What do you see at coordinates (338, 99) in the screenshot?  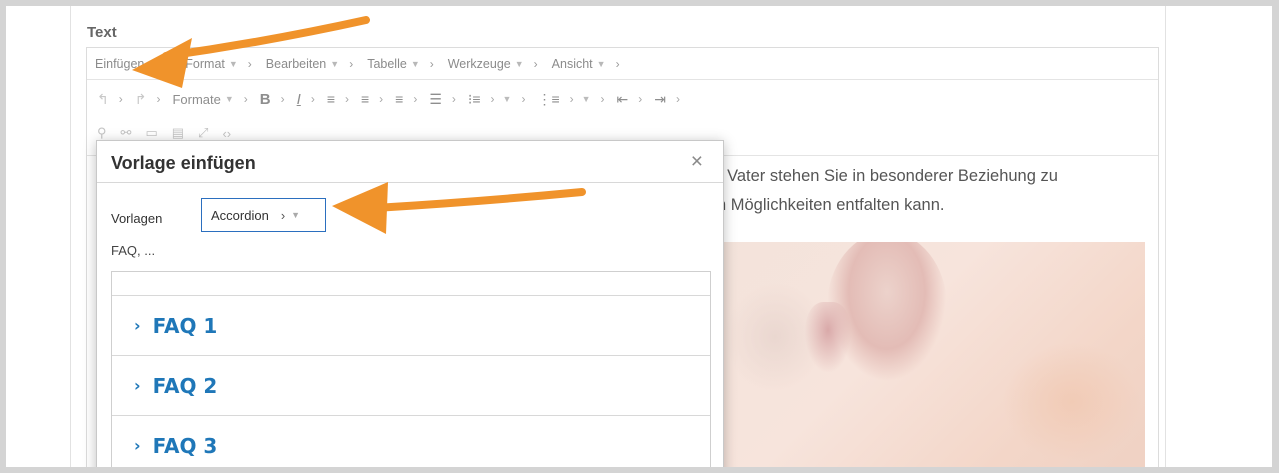 I see `align-left-button: ≡ ›` at bounding box center [338, 99].